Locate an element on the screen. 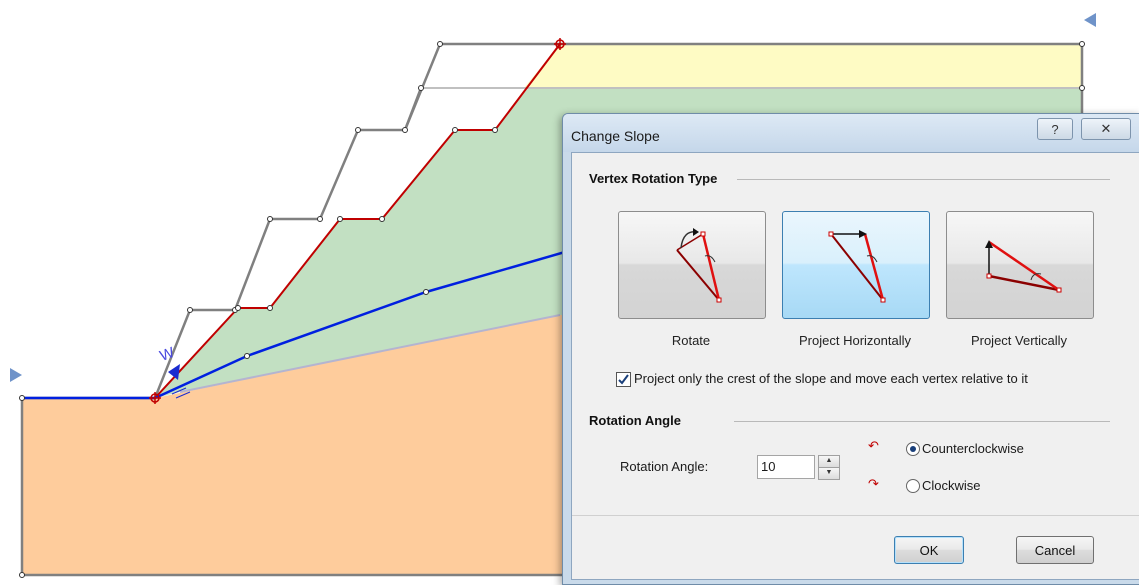  counterclockwise-radio is located at coordinates (913, 449).